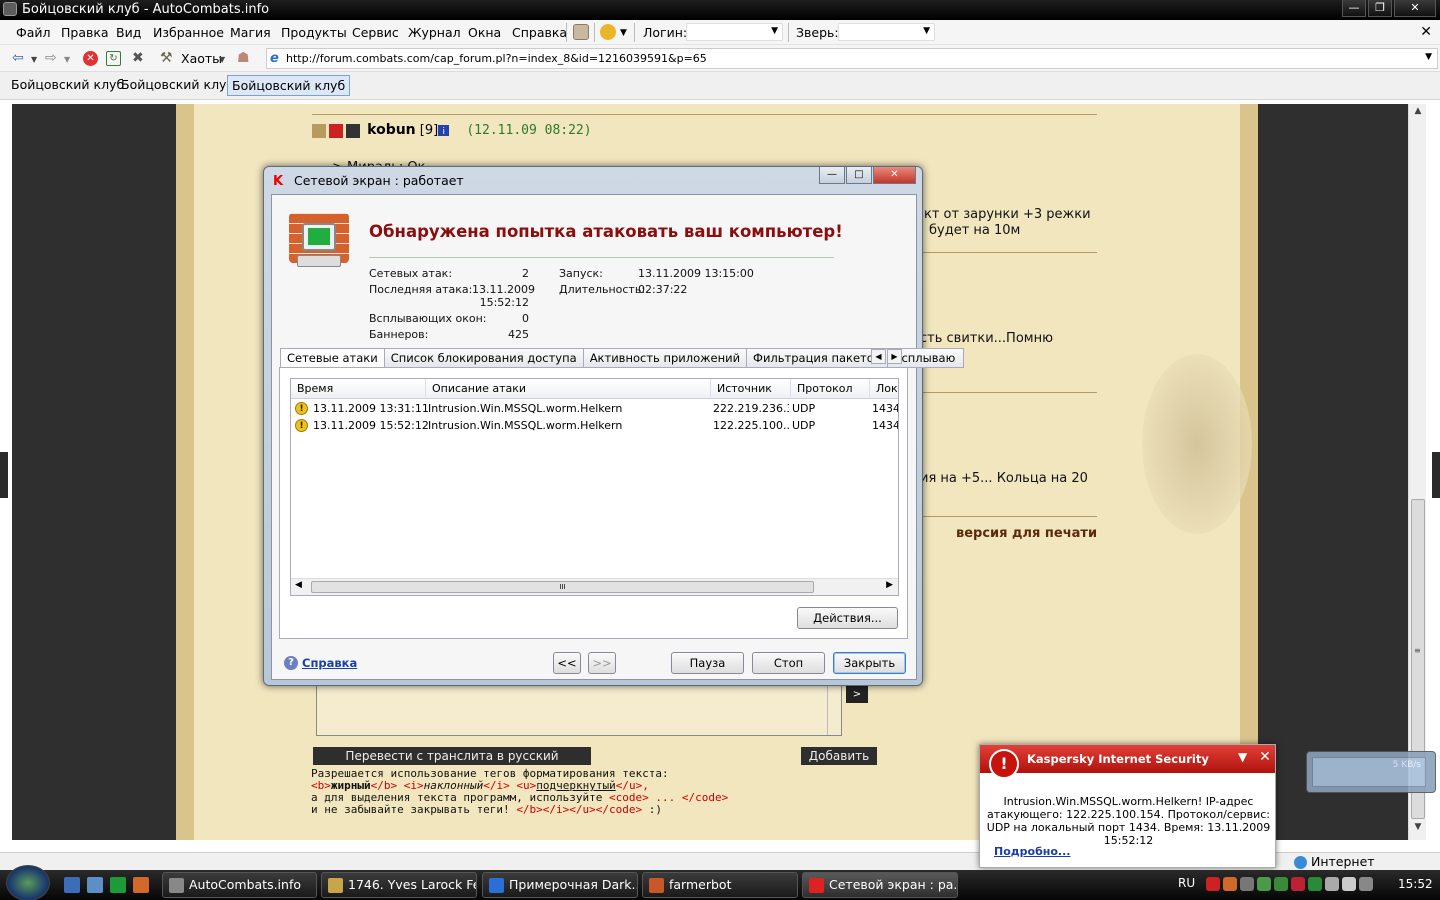 The width and height of the screenshot is (1440, 900). Describe the element at coordinates (314, 32) in the screenshot. I see `menu-products: Продукты` at that location.